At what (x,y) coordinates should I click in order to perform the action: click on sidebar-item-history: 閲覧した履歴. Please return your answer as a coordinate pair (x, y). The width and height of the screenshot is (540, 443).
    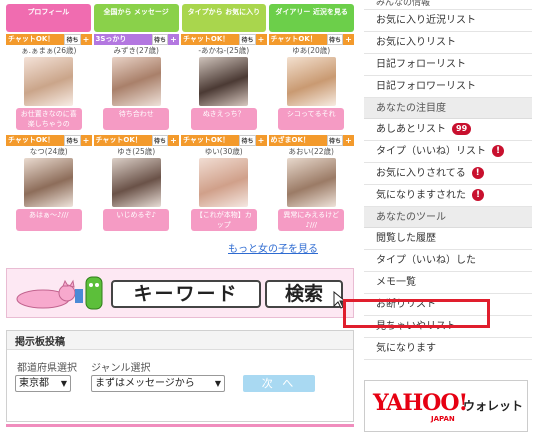
    Looking at the image, I should click on (448, 239).